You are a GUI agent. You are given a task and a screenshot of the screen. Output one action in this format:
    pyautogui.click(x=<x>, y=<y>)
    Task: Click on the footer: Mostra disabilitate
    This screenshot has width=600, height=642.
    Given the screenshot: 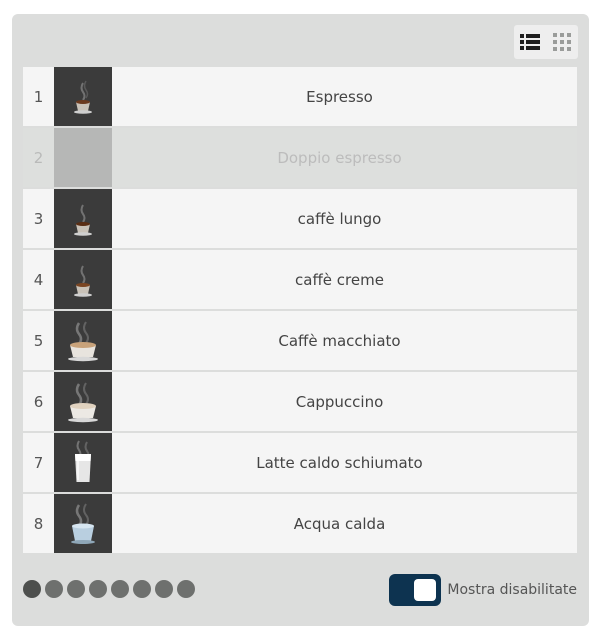 What is the action you would take?
    pyautogui.click(x=300, y=590)
    